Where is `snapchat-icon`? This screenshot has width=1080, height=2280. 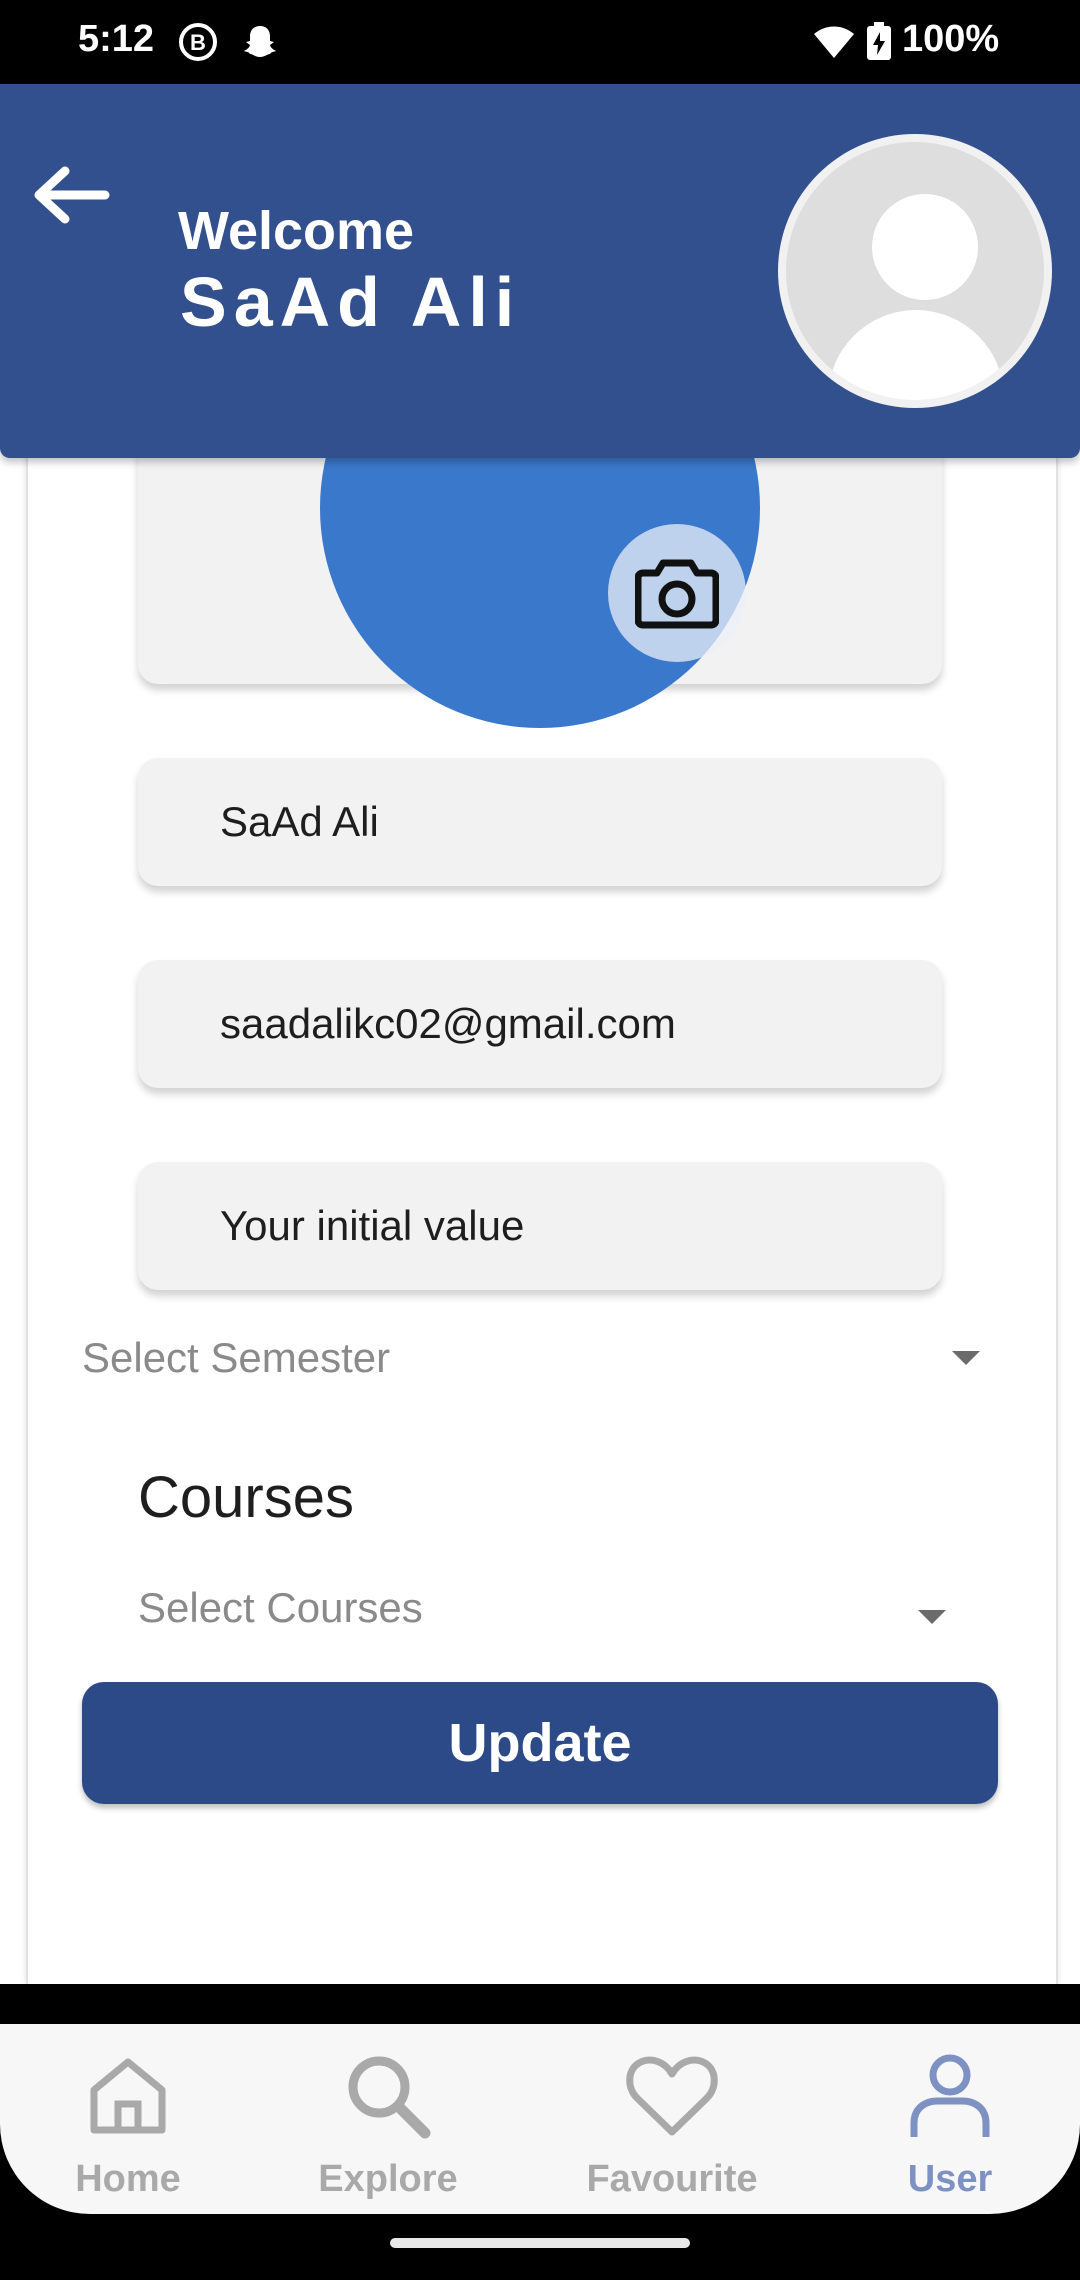
snapchat-icon is located at coordinates (260, 42).